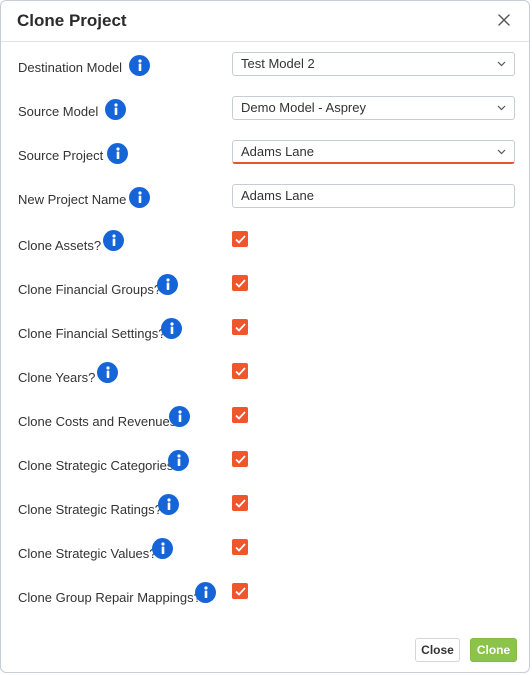 This screenshot has height=675, width=532. Describe the element at coordinates (504, 20) in the screenshot. I see `close-icon` at that location.